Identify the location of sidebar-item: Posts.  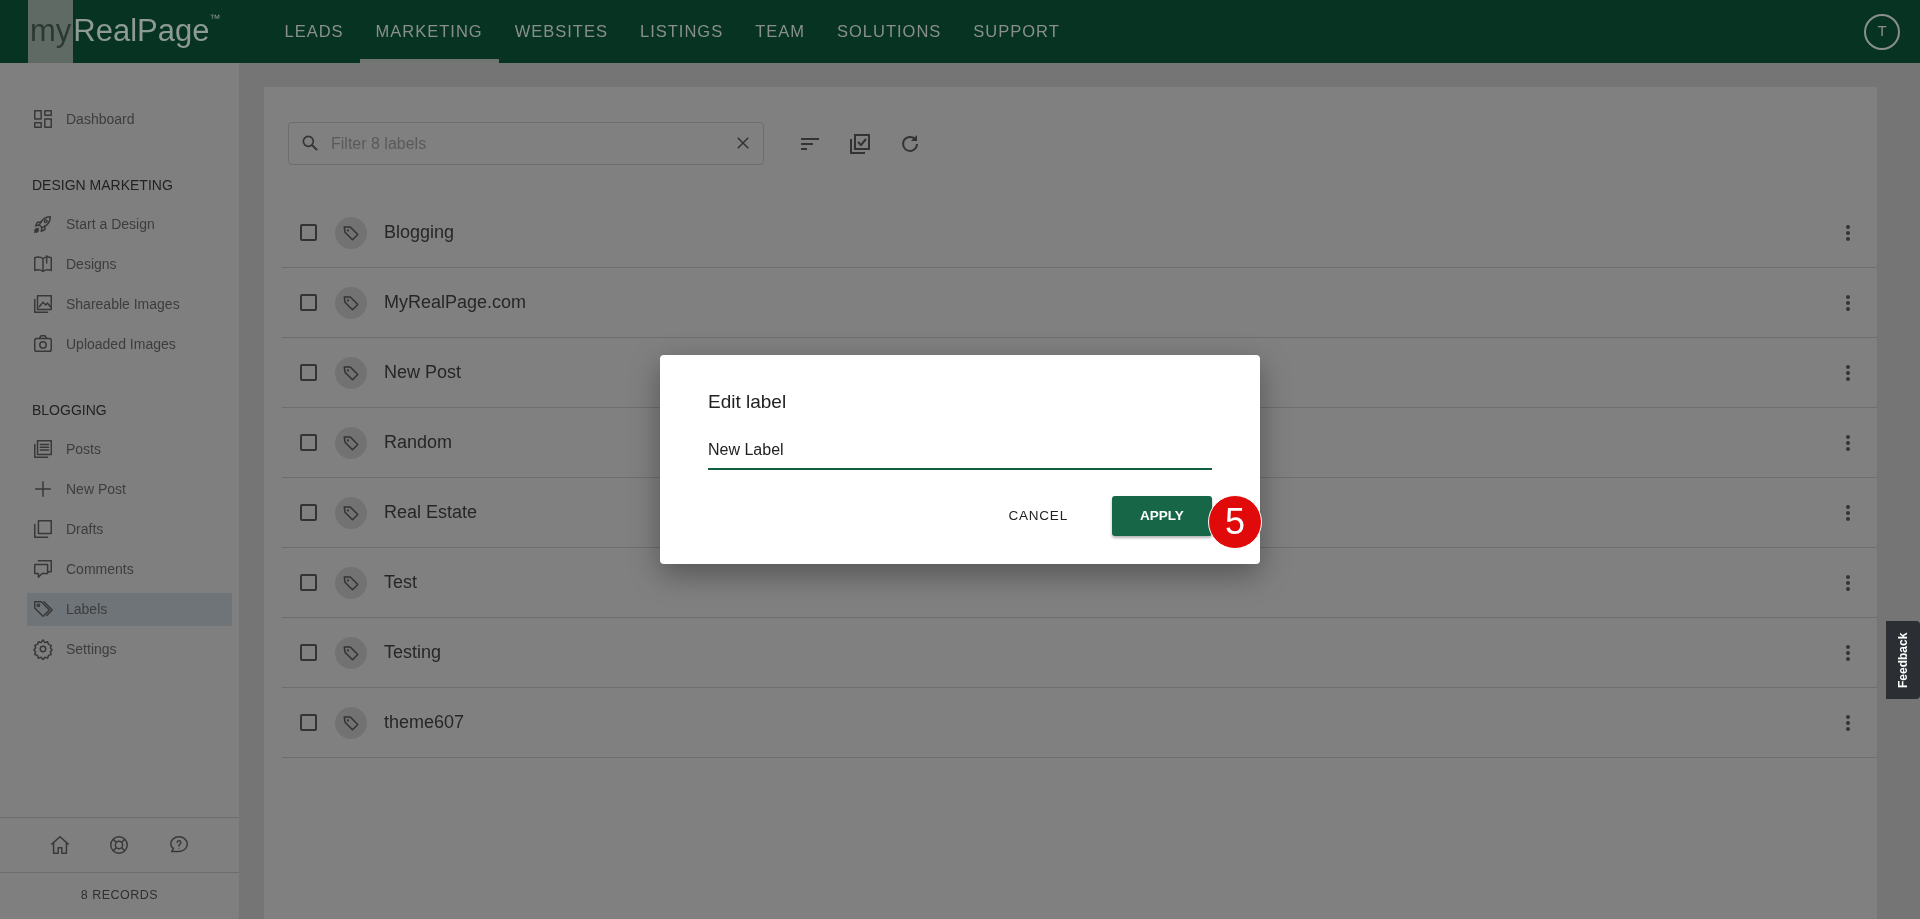
(114, 449).